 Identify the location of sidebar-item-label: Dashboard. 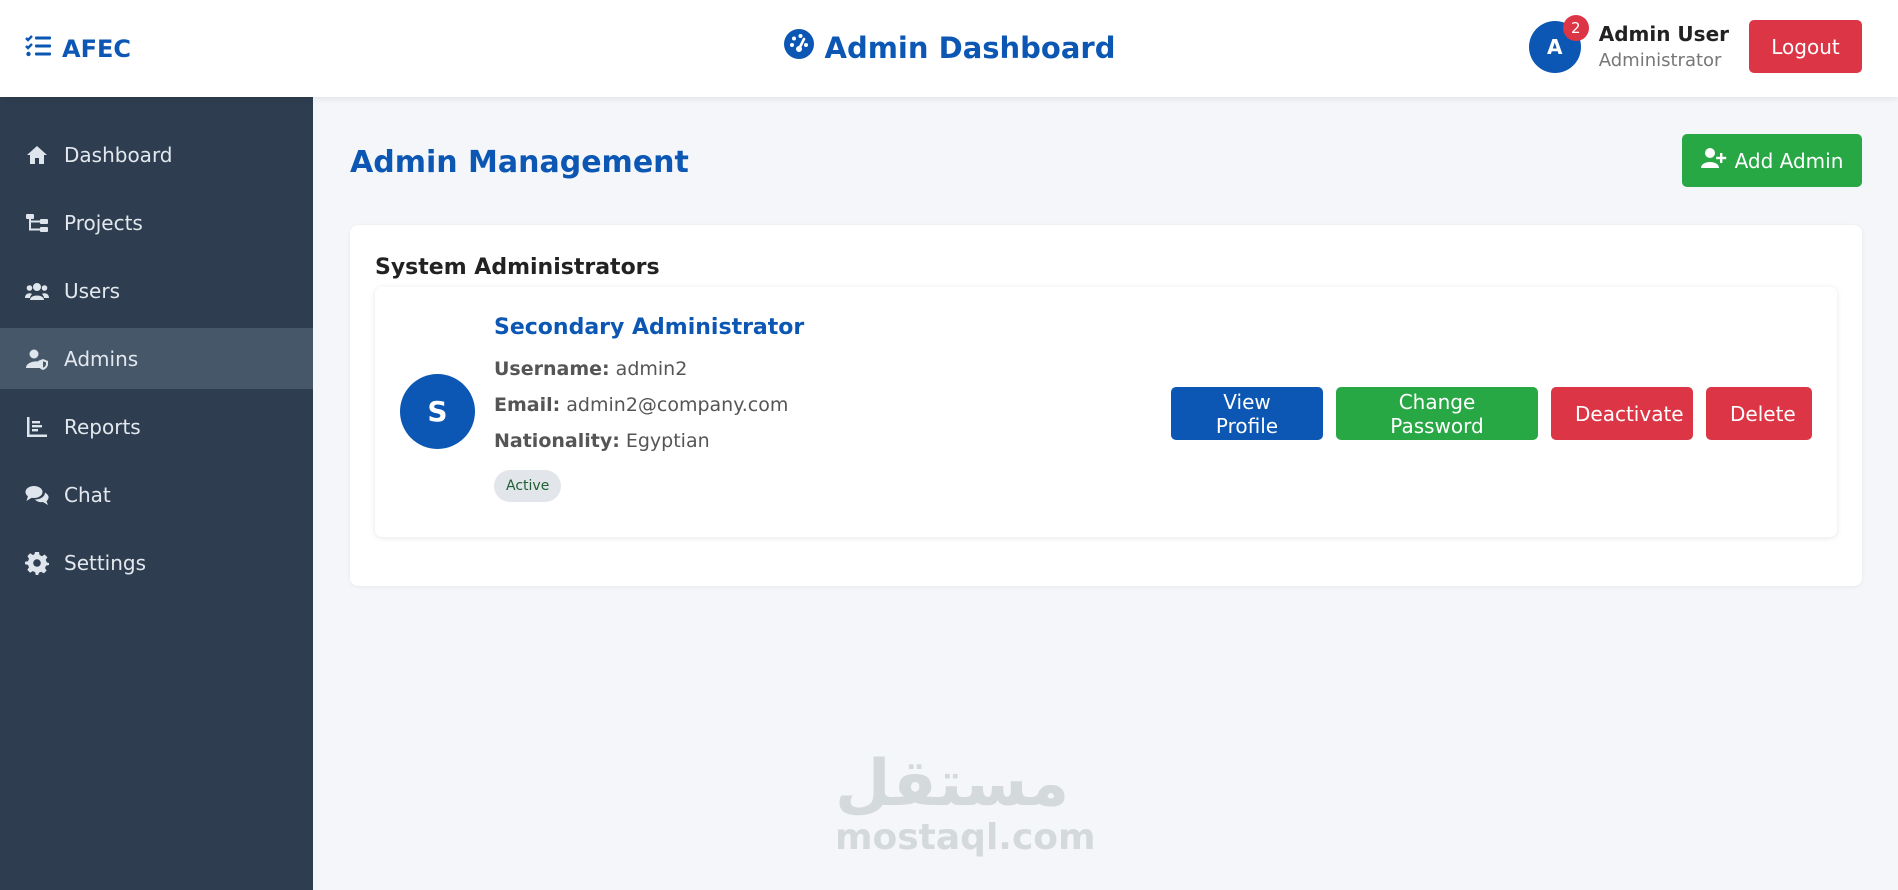
(118, 154).